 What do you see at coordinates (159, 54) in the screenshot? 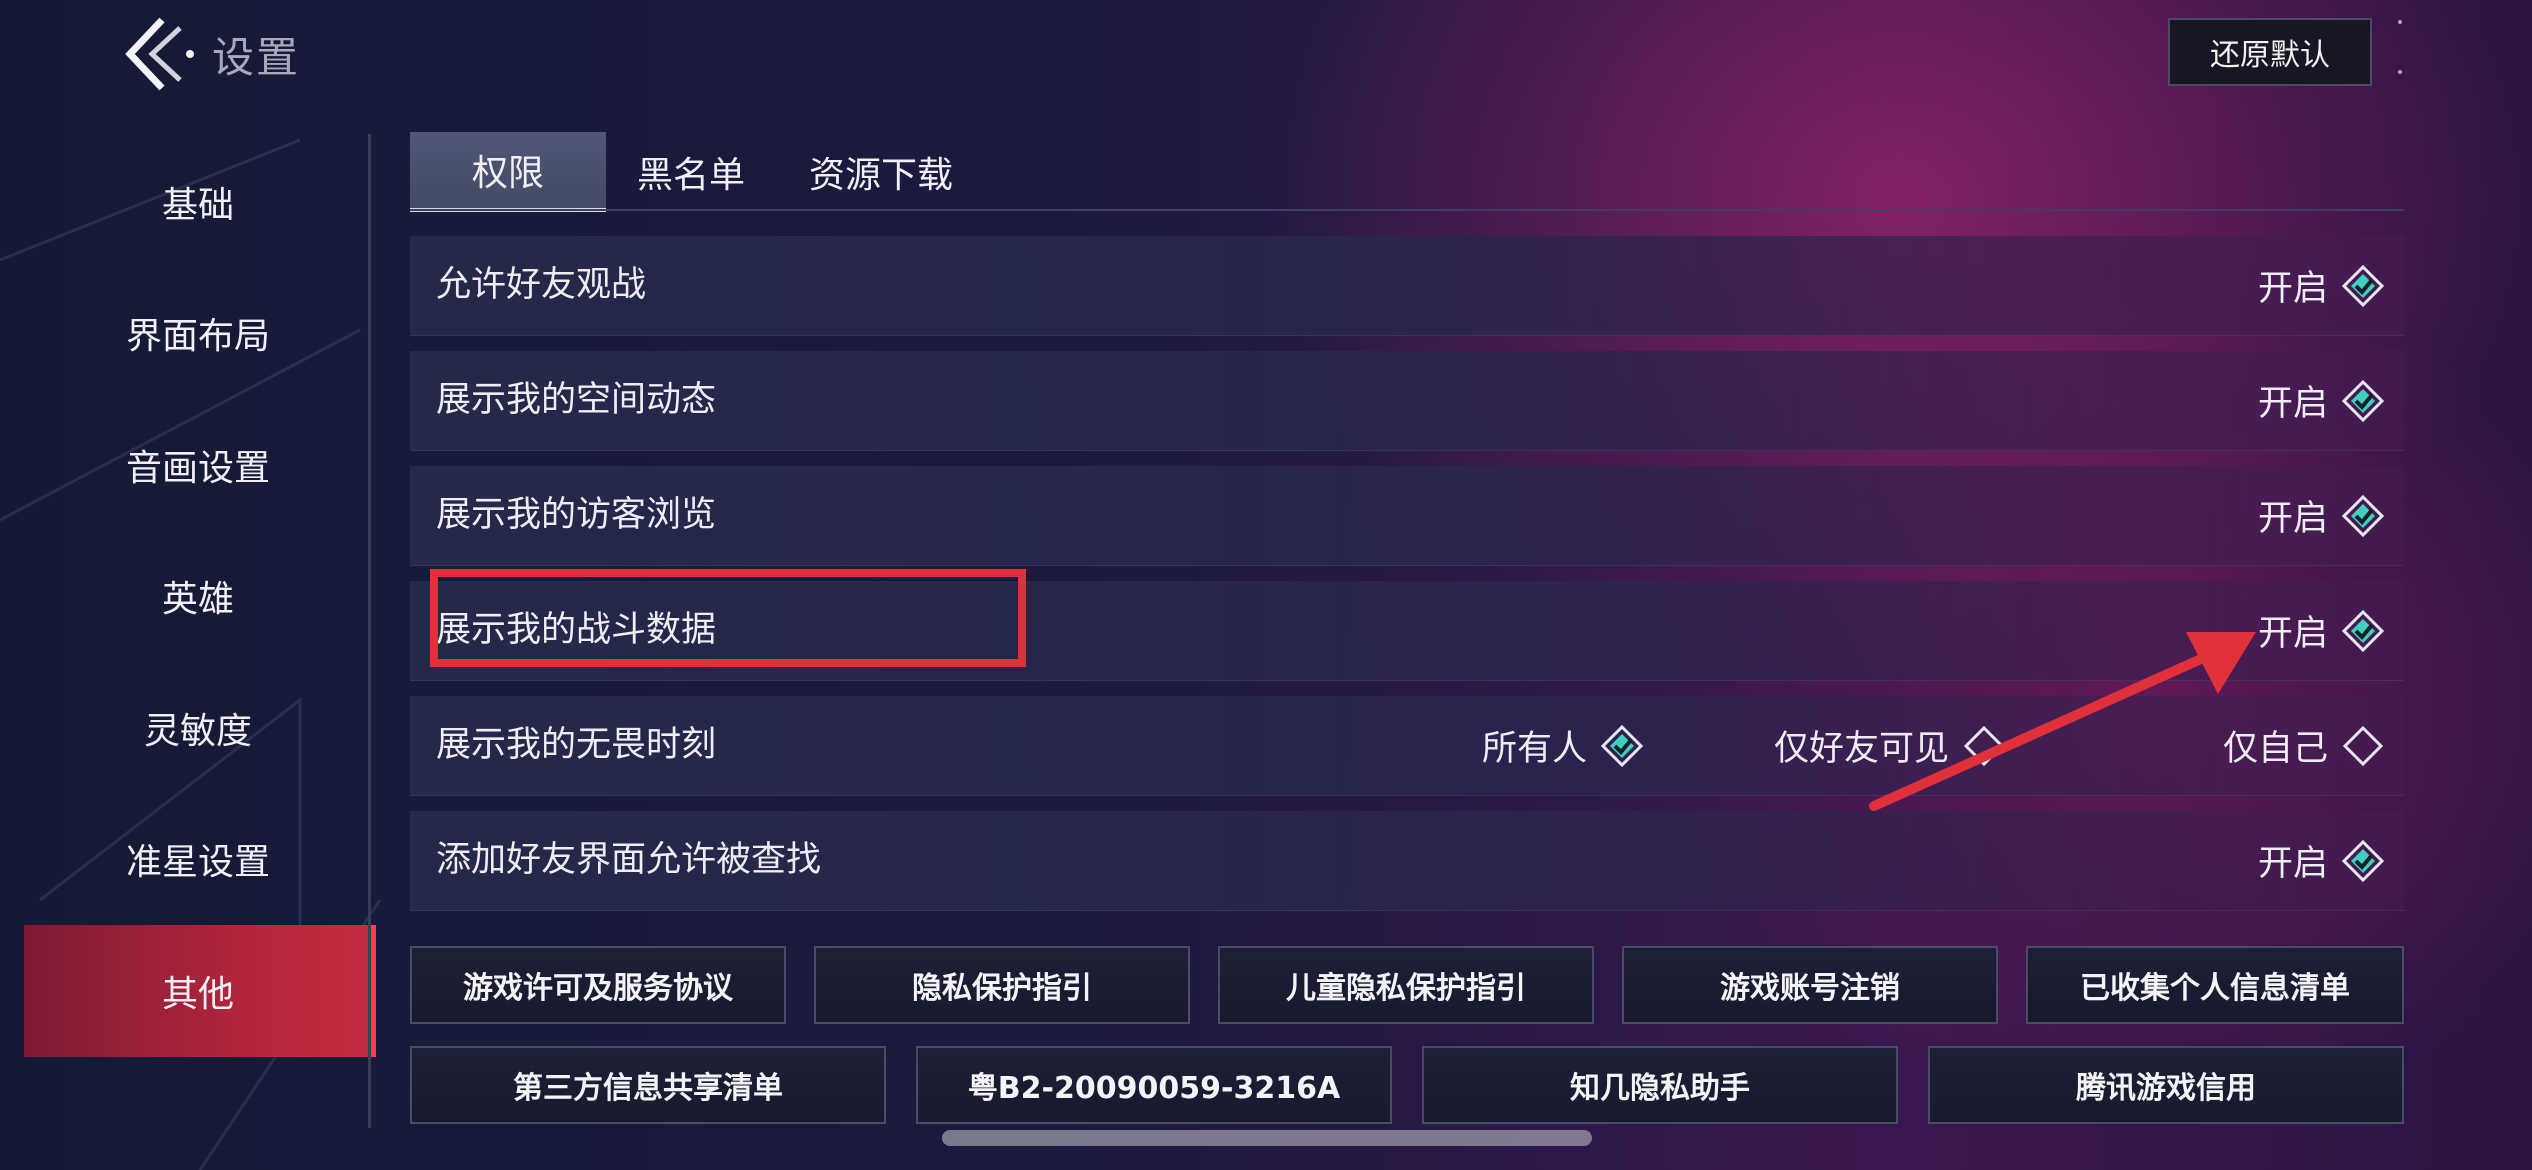
I see `back-chevron-icon` at bounding box center [159, 54].